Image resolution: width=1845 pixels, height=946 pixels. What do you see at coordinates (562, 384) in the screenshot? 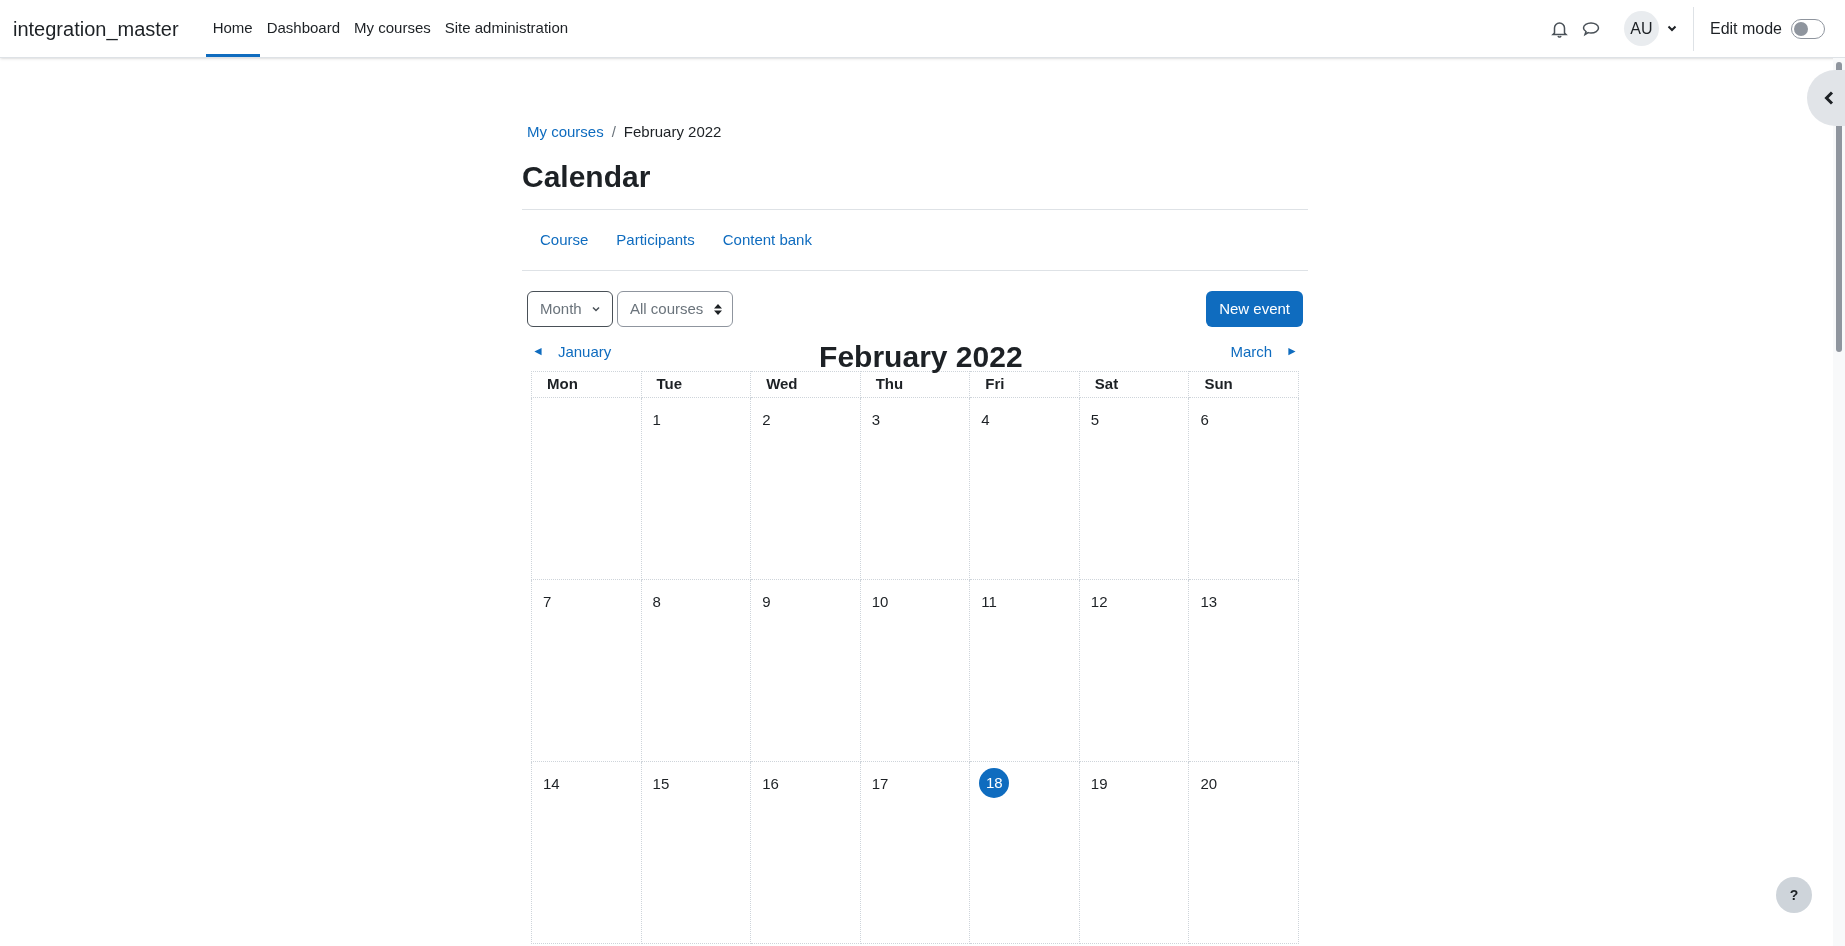
I see `weekday-header: Mon` at bounding box center [562, 384].